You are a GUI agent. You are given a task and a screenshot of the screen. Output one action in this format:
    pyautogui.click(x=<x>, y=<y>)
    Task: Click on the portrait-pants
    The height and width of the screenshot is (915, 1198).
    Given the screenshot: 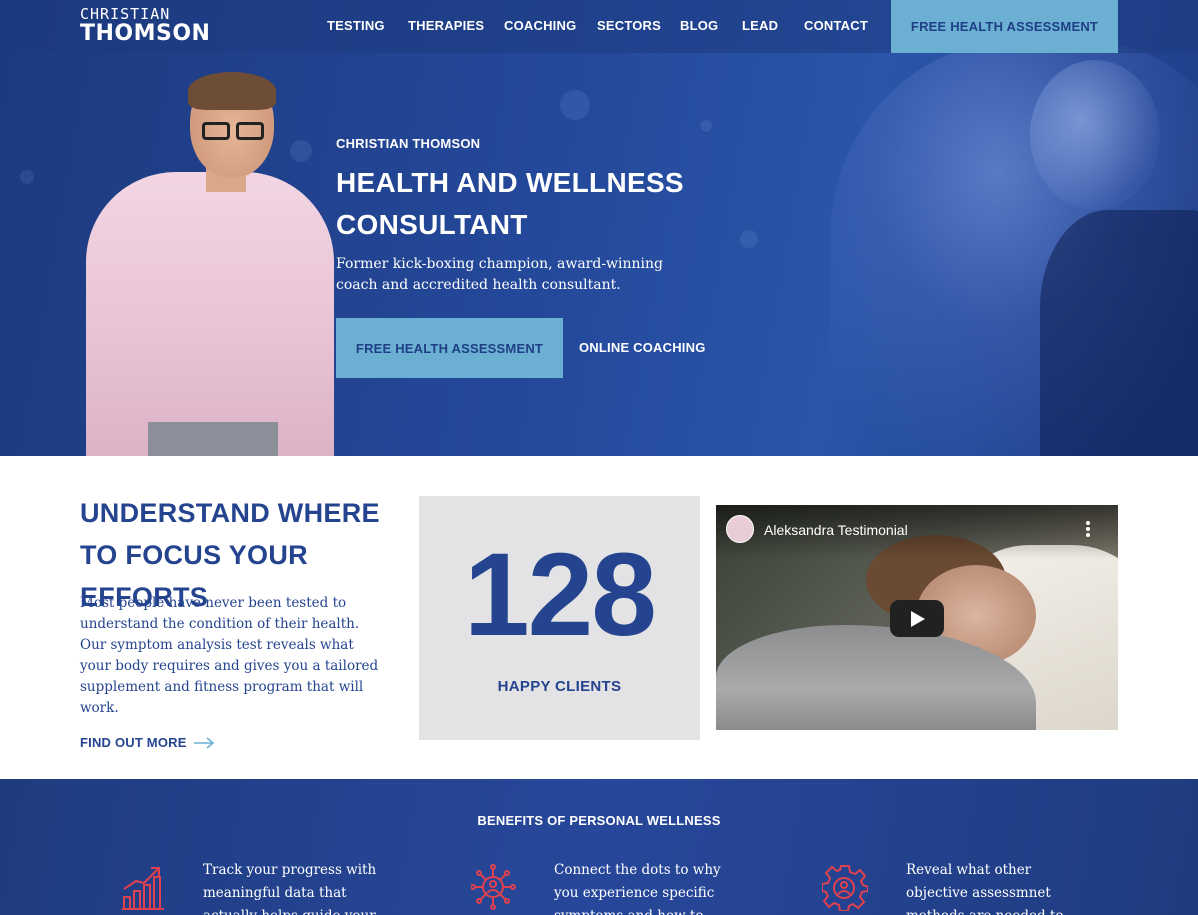 What is the action you would take?
    pyautogui.click(x=213, y=439)
    